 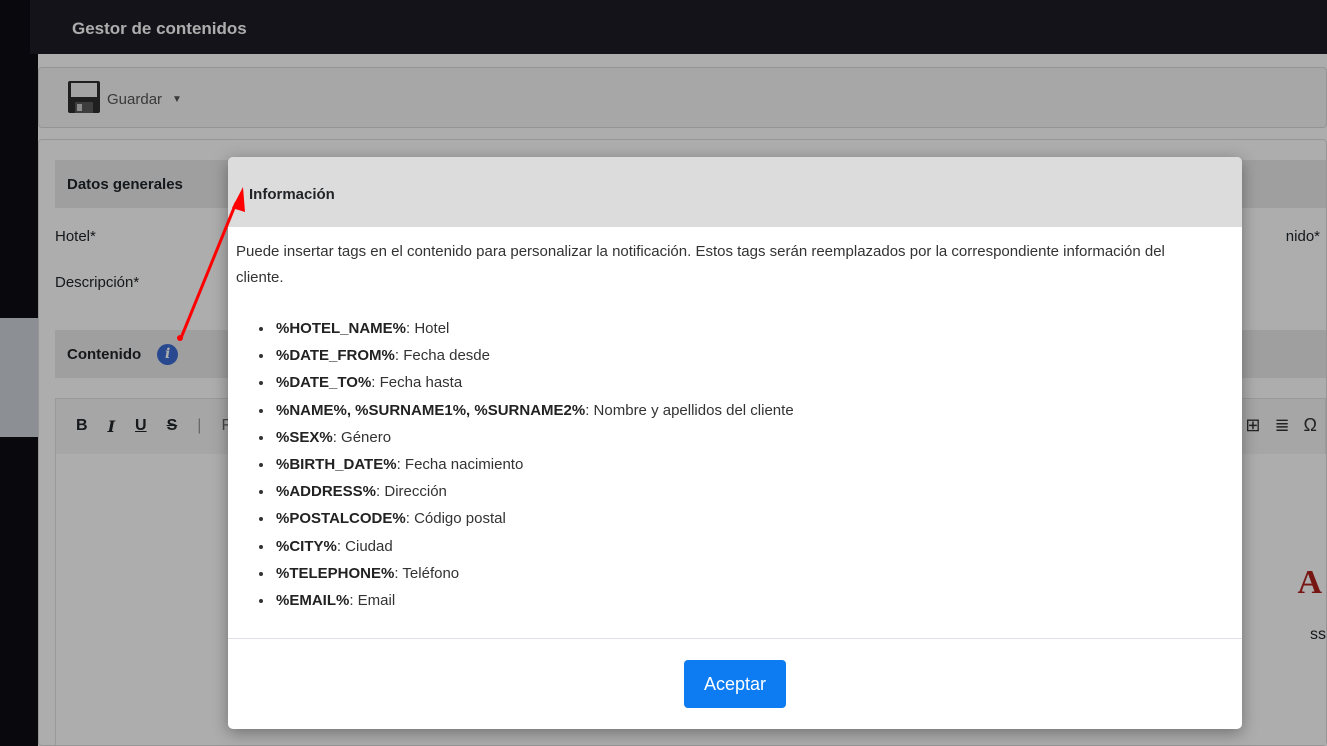 I want to click on tag-name: %EMAIL%, so click(x=313, y=601).